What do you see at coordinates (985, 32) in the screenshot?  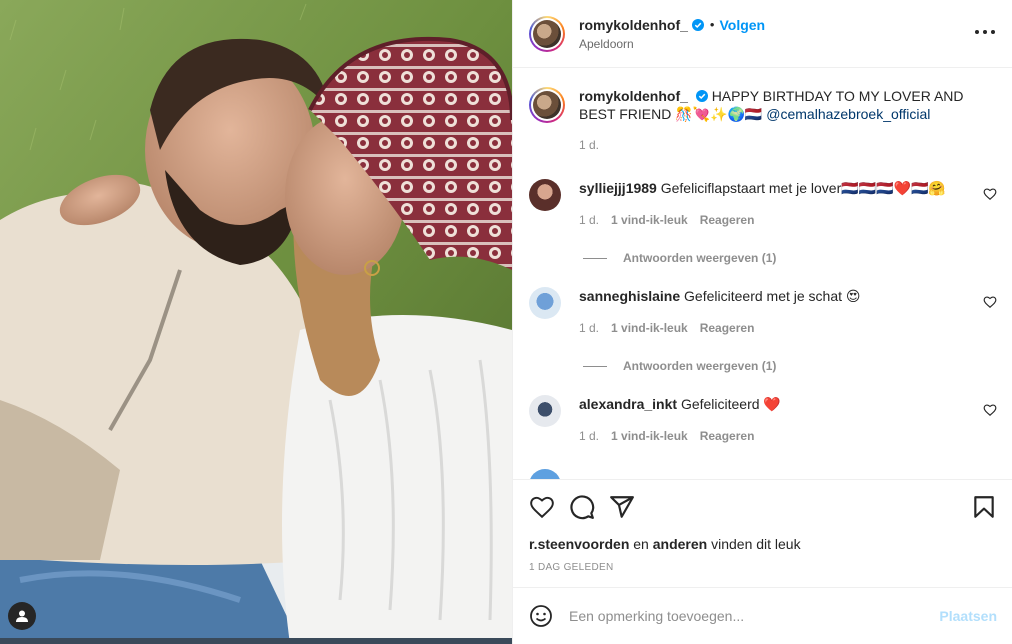 I see `more-options-icon` at bounding box center [985, 32].